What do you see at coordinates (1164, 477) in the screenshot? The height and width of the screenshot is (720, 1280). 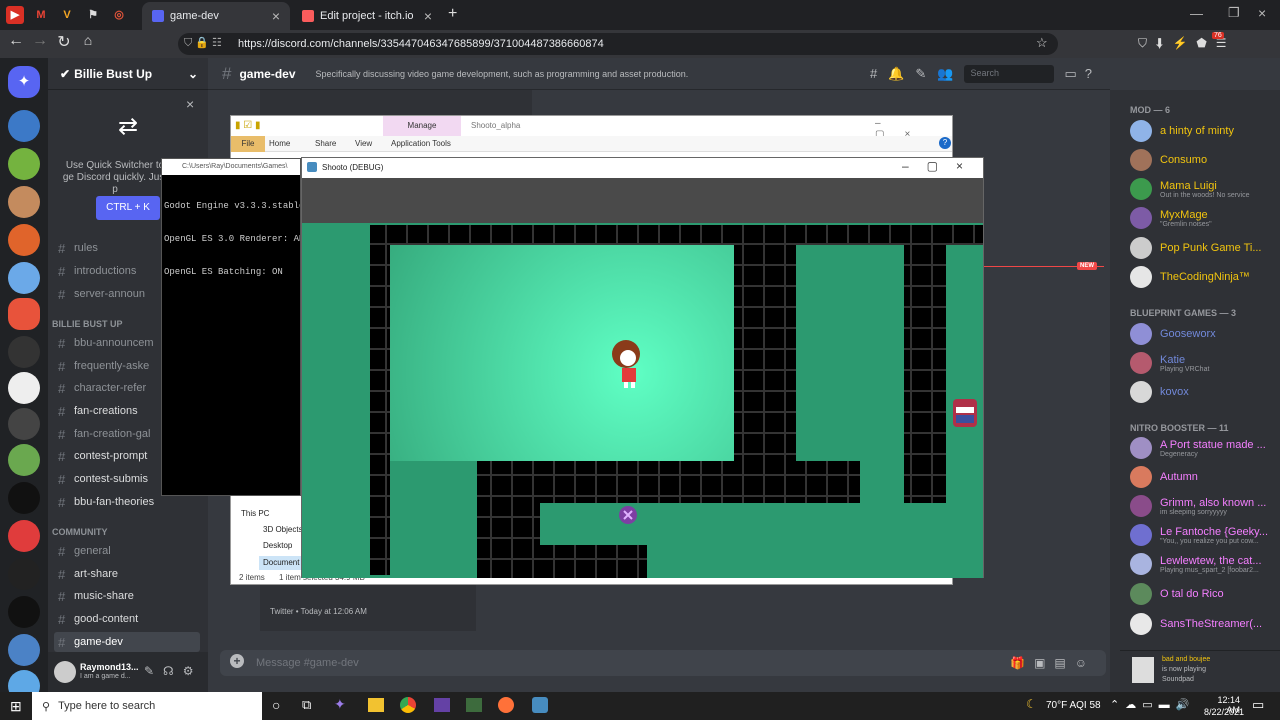 I see `member-row: Autumn` at bounding box center [1164, 477].